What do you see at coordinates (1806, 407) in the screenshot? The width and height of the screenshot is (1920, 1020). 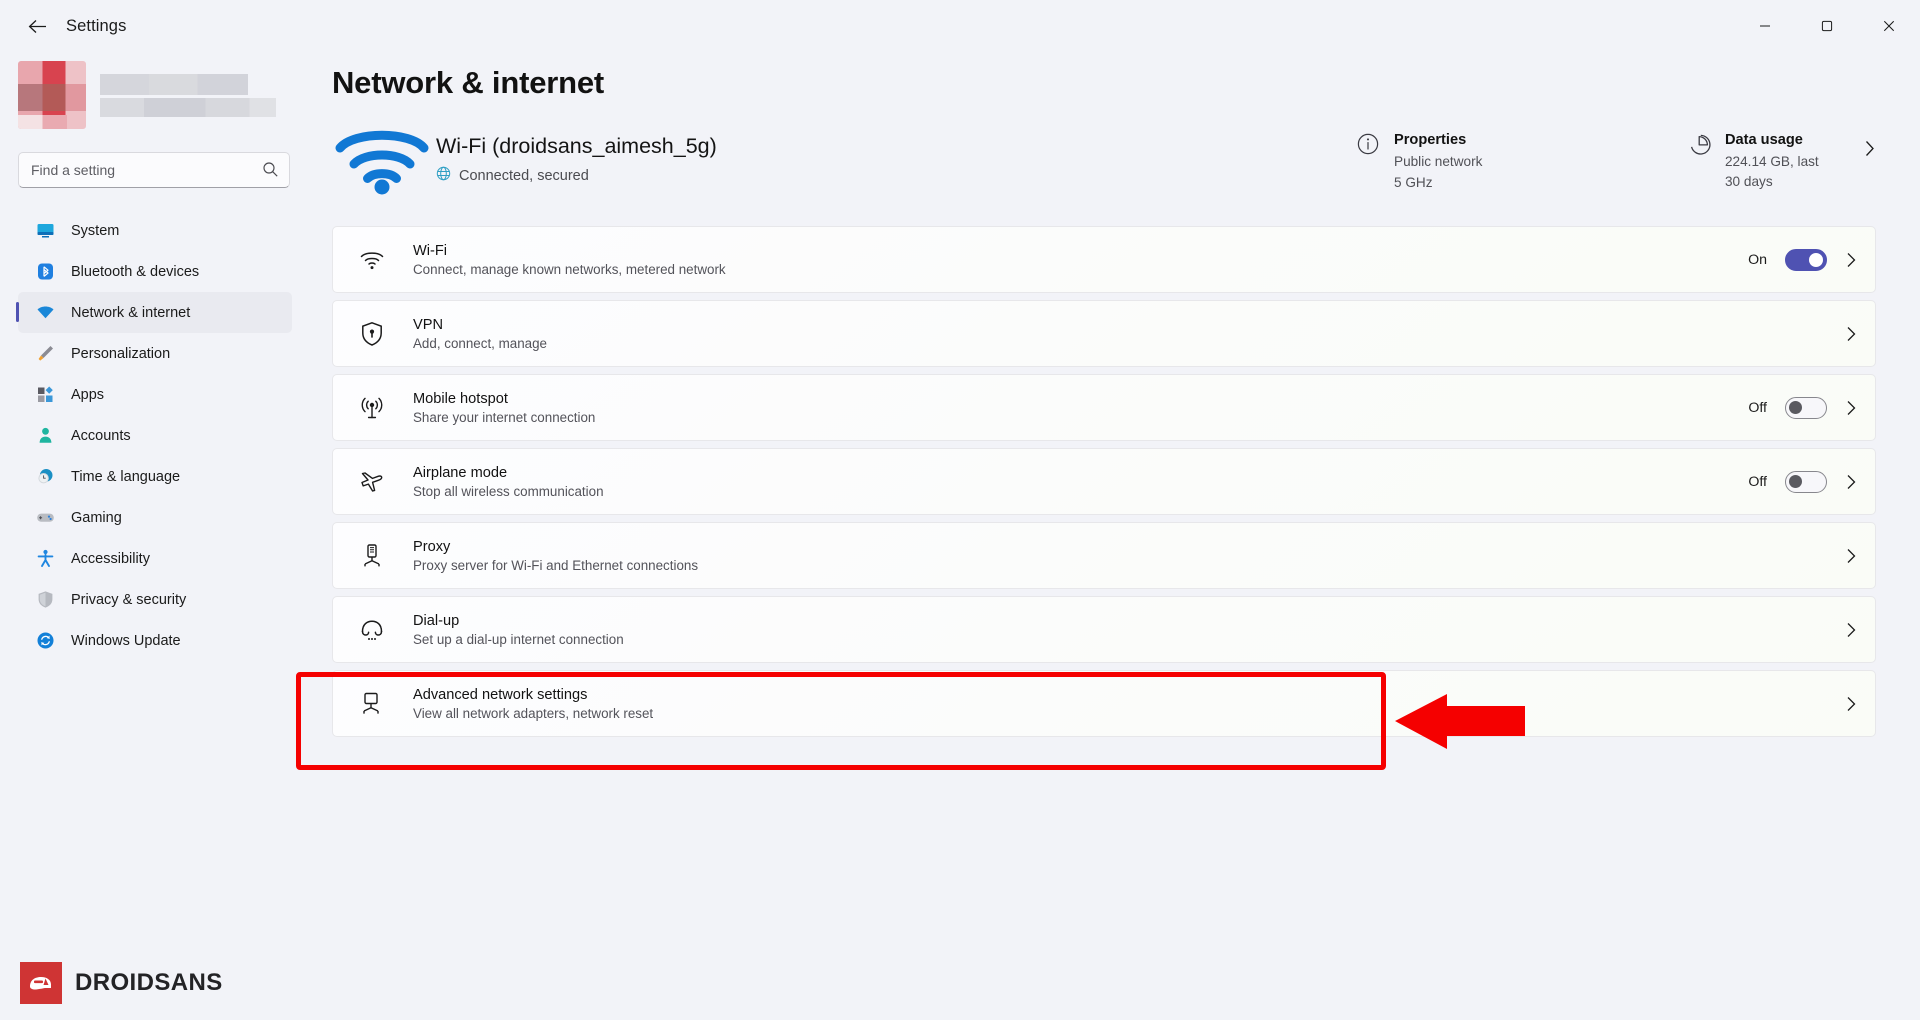 I see `mobile-hotspot-toggle` at bounding box center [1806, 407].